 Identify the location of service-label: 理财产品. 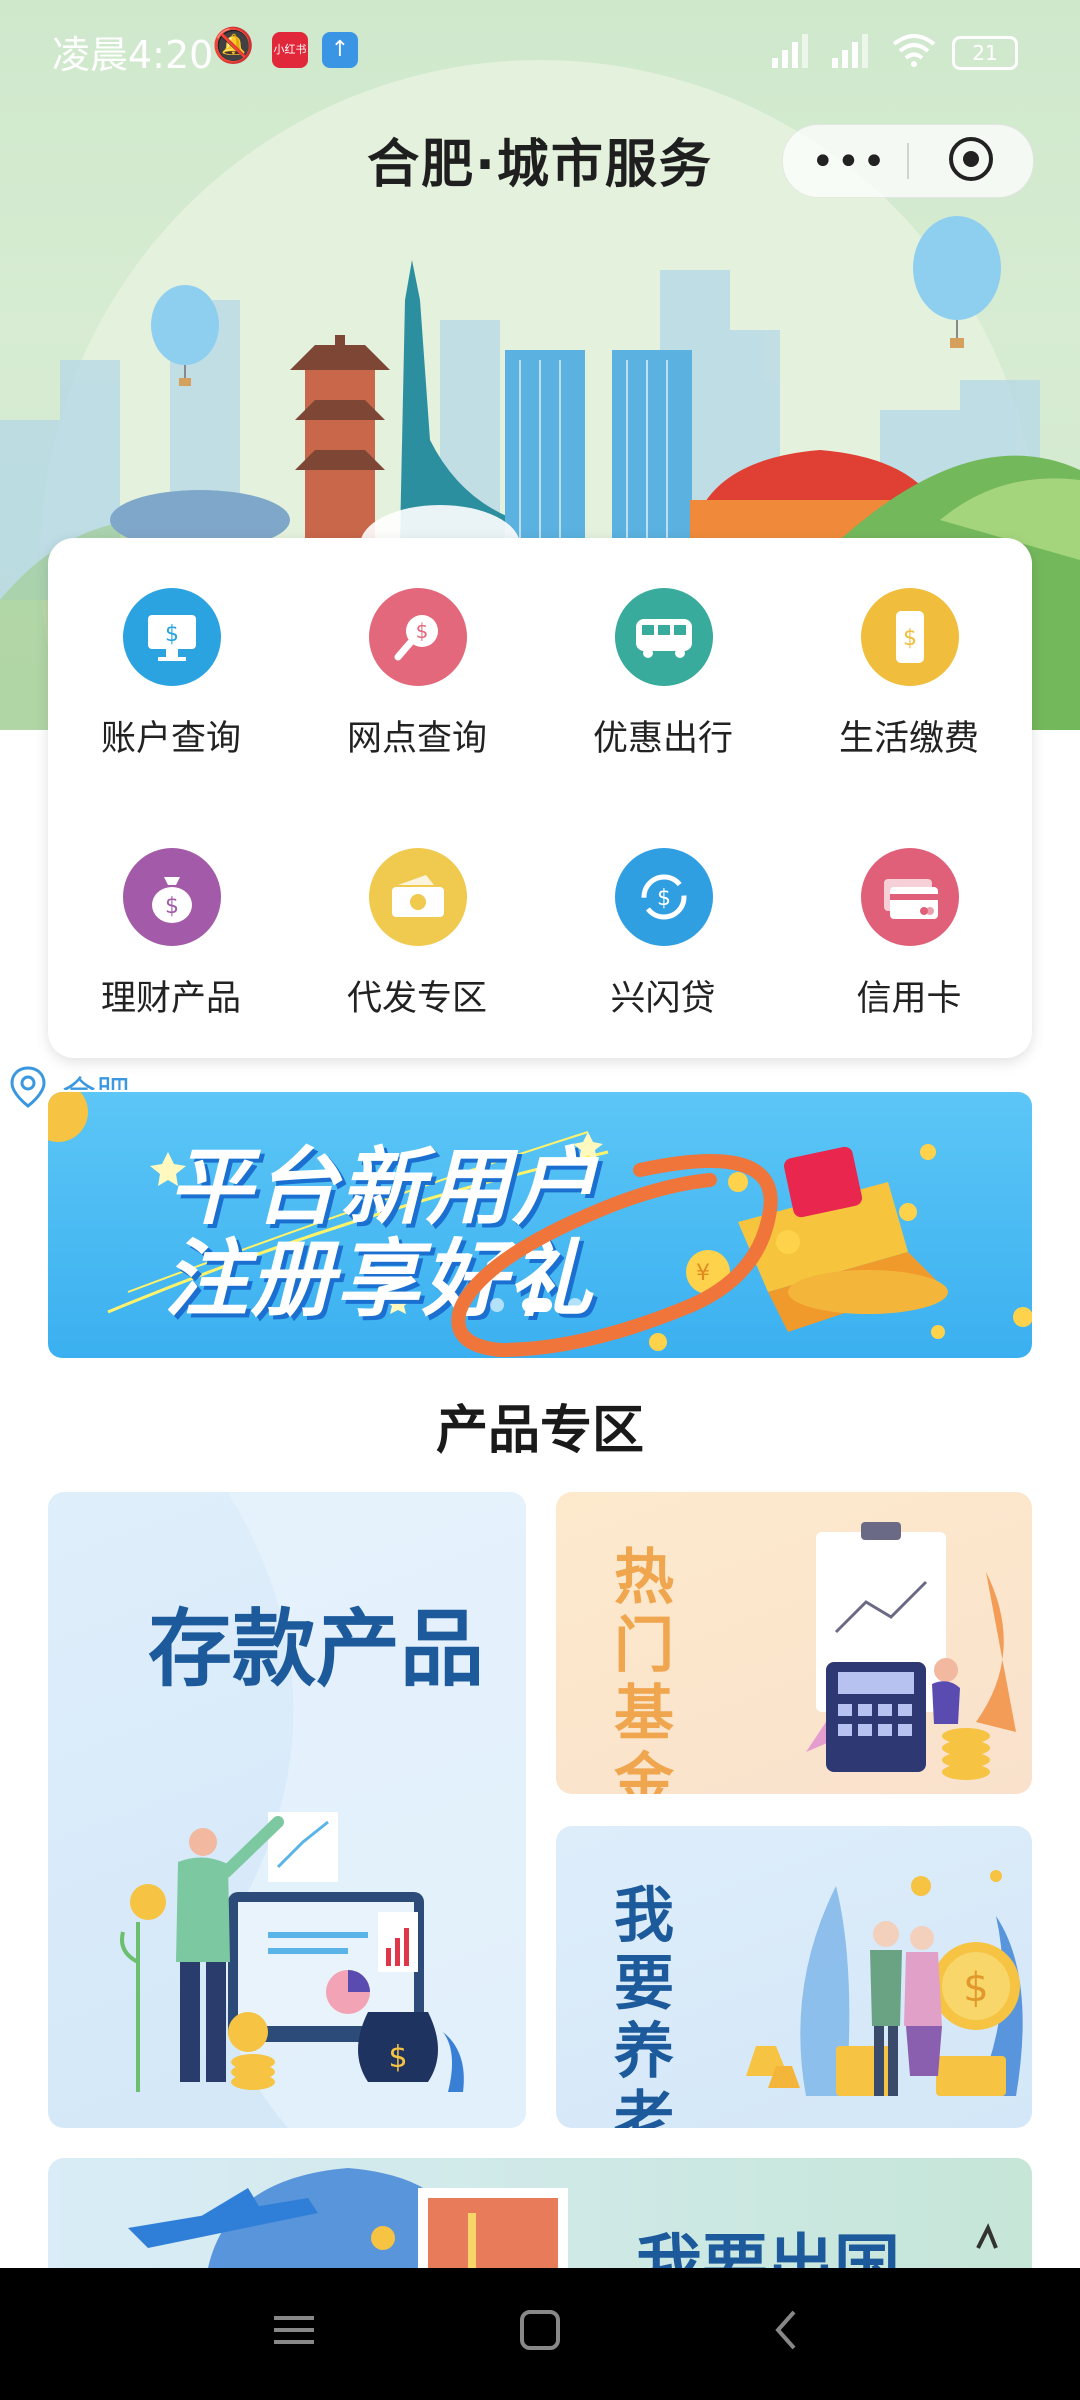
(170, 999).